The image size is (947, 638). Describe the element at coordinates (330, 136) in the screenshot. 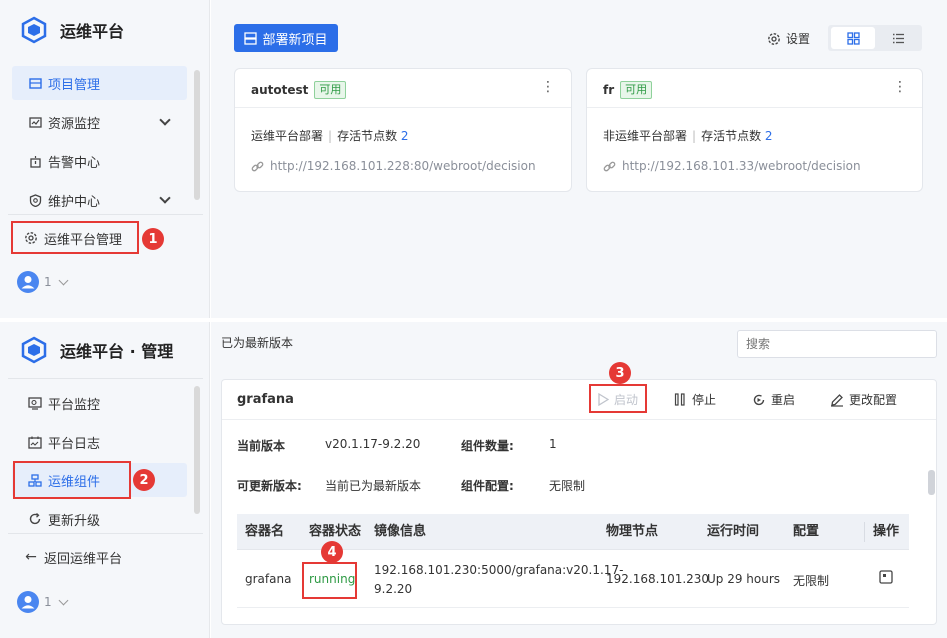

I see `project-info: 运维平台部署 | 存活节点数 2` at that location.